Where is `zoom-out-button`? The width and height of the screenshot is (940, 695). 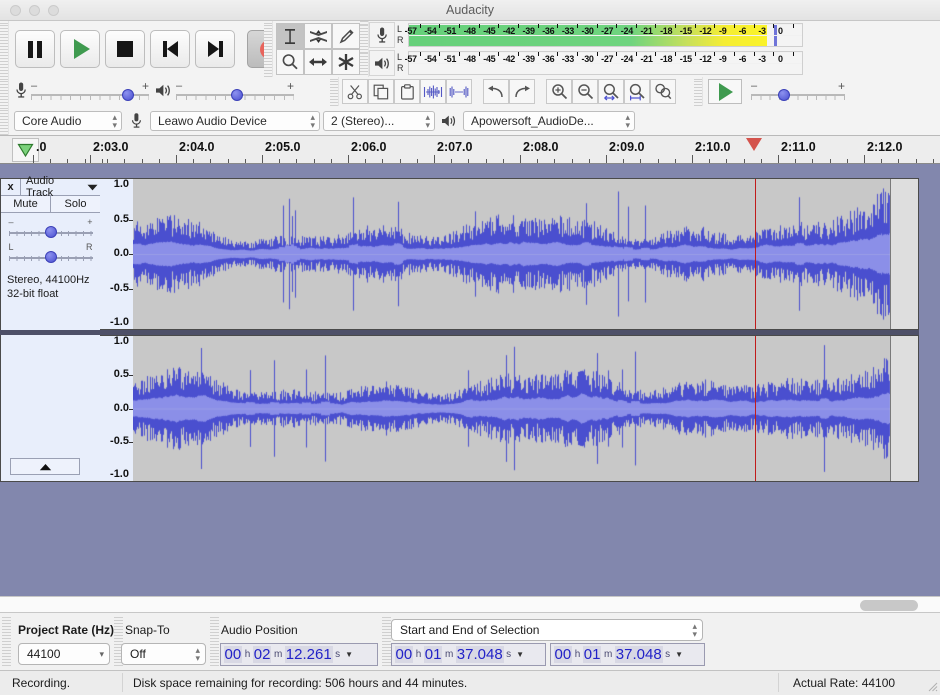 zoom-out-button is located at coordinates (585, 91).